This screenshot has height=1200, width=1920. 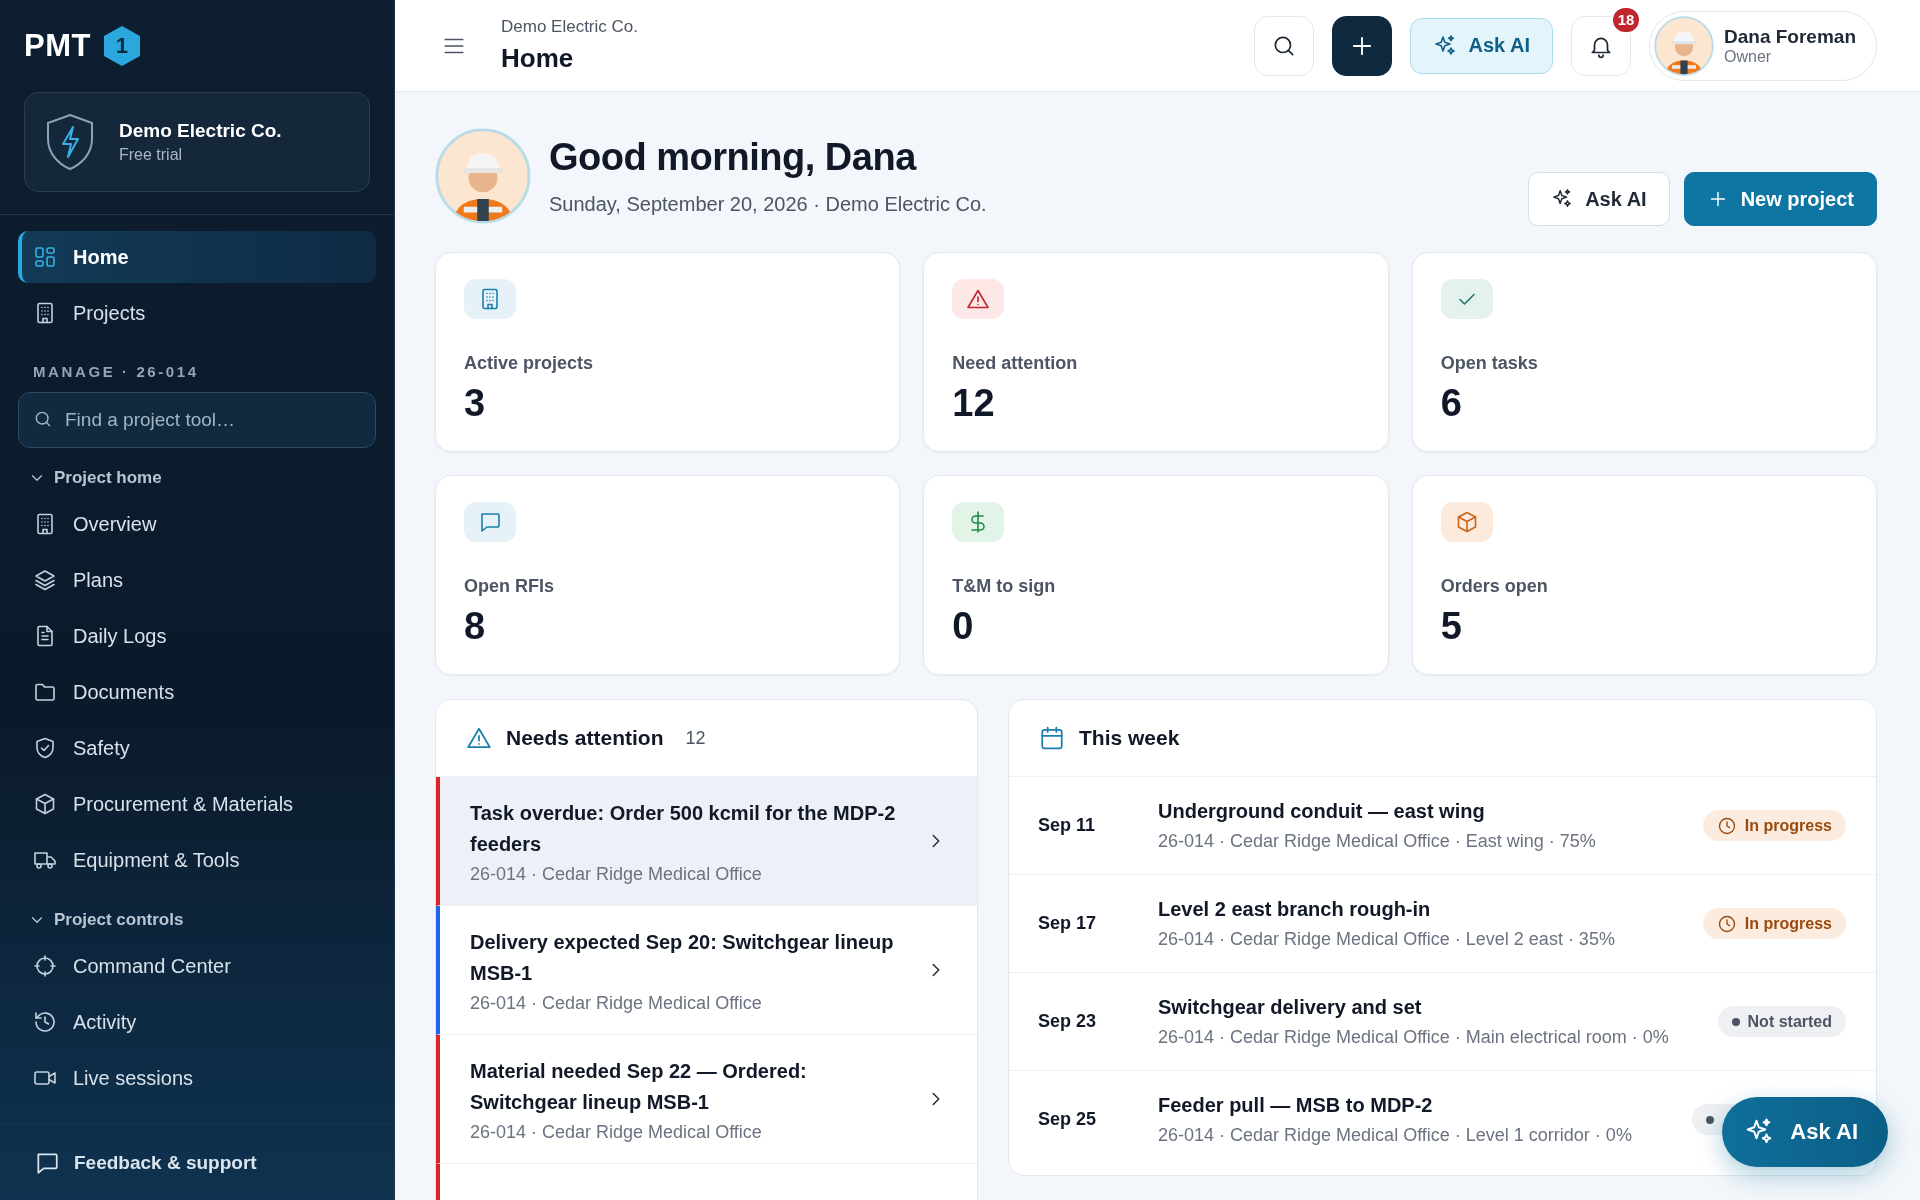 I want to click on row-title: Level 2 east branch rough-in, so click(x=1295, y=909).